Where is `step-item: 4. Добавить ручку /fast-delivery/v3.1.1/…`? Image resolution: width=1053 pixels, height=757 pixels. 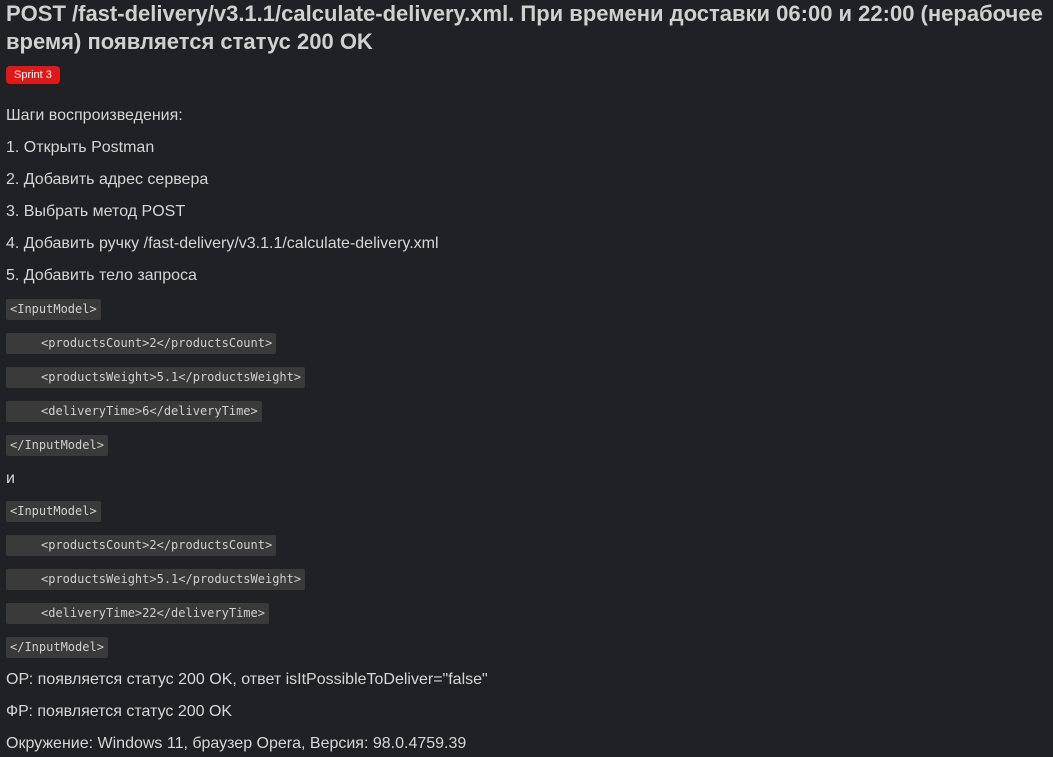 step-item: 4. Добавить ручку /fast-delivery/v3.1.1/… is located at coordinates (222, 243).